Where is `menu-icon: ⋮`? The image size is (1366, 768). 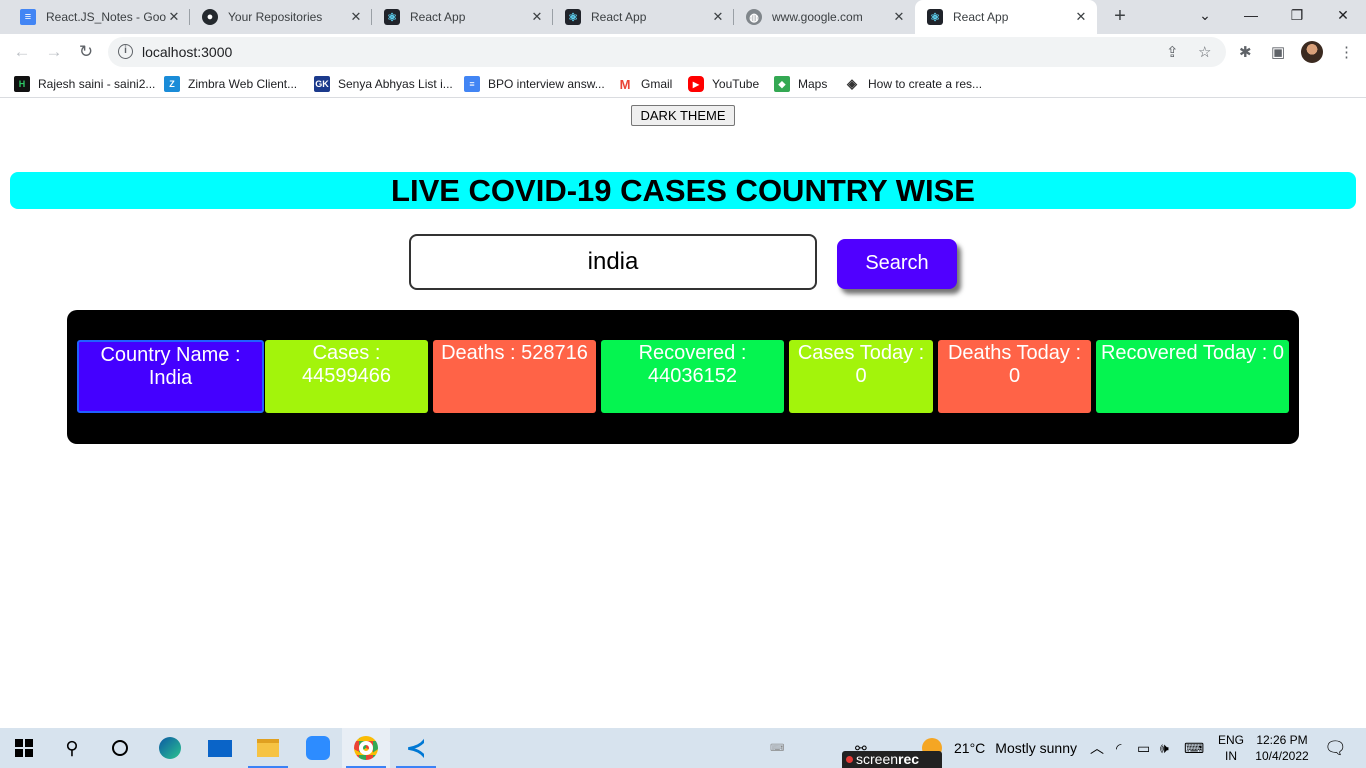 menu-icon: ⋮ is located at coordinates (1346, 52).